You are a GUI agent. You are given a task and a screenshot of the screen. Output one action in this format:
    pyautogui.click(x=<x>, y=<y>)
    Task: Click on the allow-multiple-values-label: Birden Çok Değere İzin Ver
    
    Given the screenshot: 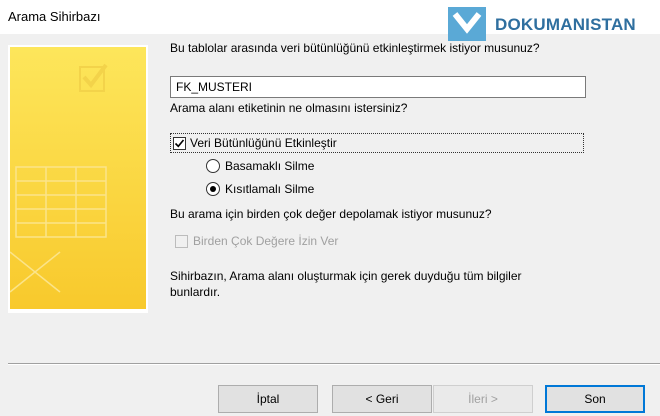 What is the action you would take?
    pyautogui.click(x=266, y=241)
    